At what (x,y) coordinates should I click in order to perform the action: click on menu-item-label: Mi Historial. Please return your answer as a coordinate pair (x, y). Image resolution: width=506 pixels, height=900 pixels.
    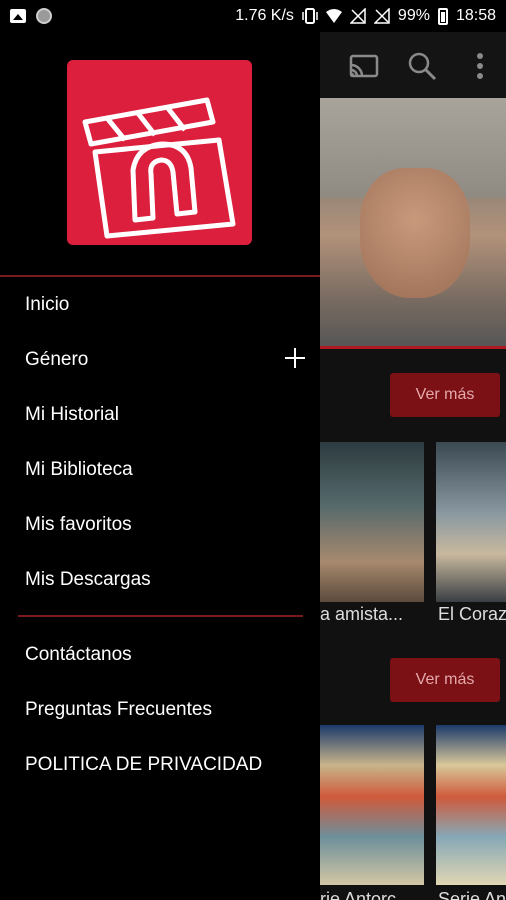
    Looking at the image, I should click on (72, 414).